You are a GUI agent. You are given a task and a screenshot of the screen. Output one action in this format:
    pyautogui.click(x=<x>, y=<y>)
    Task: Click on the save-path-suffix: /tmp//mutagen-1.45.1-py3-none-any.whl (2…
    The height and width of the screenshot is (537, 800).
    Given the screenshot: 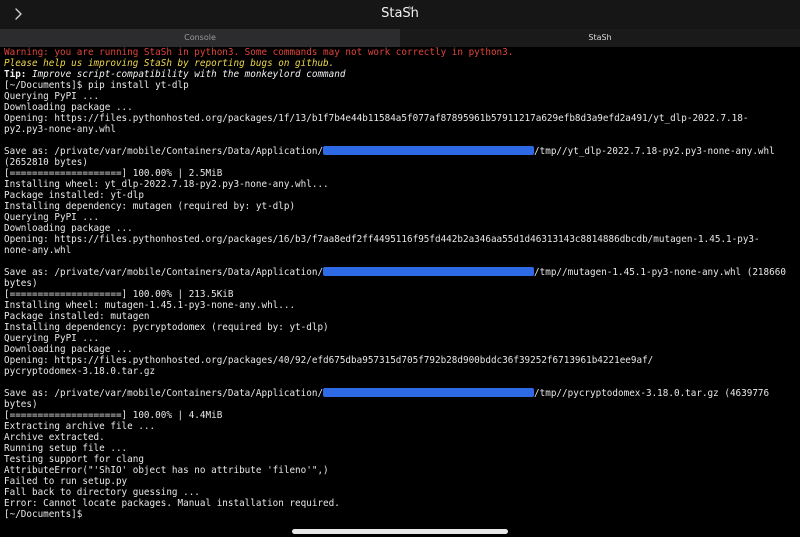 What is the action you would take?
    pyautogui.click(x=660, y=272)
    